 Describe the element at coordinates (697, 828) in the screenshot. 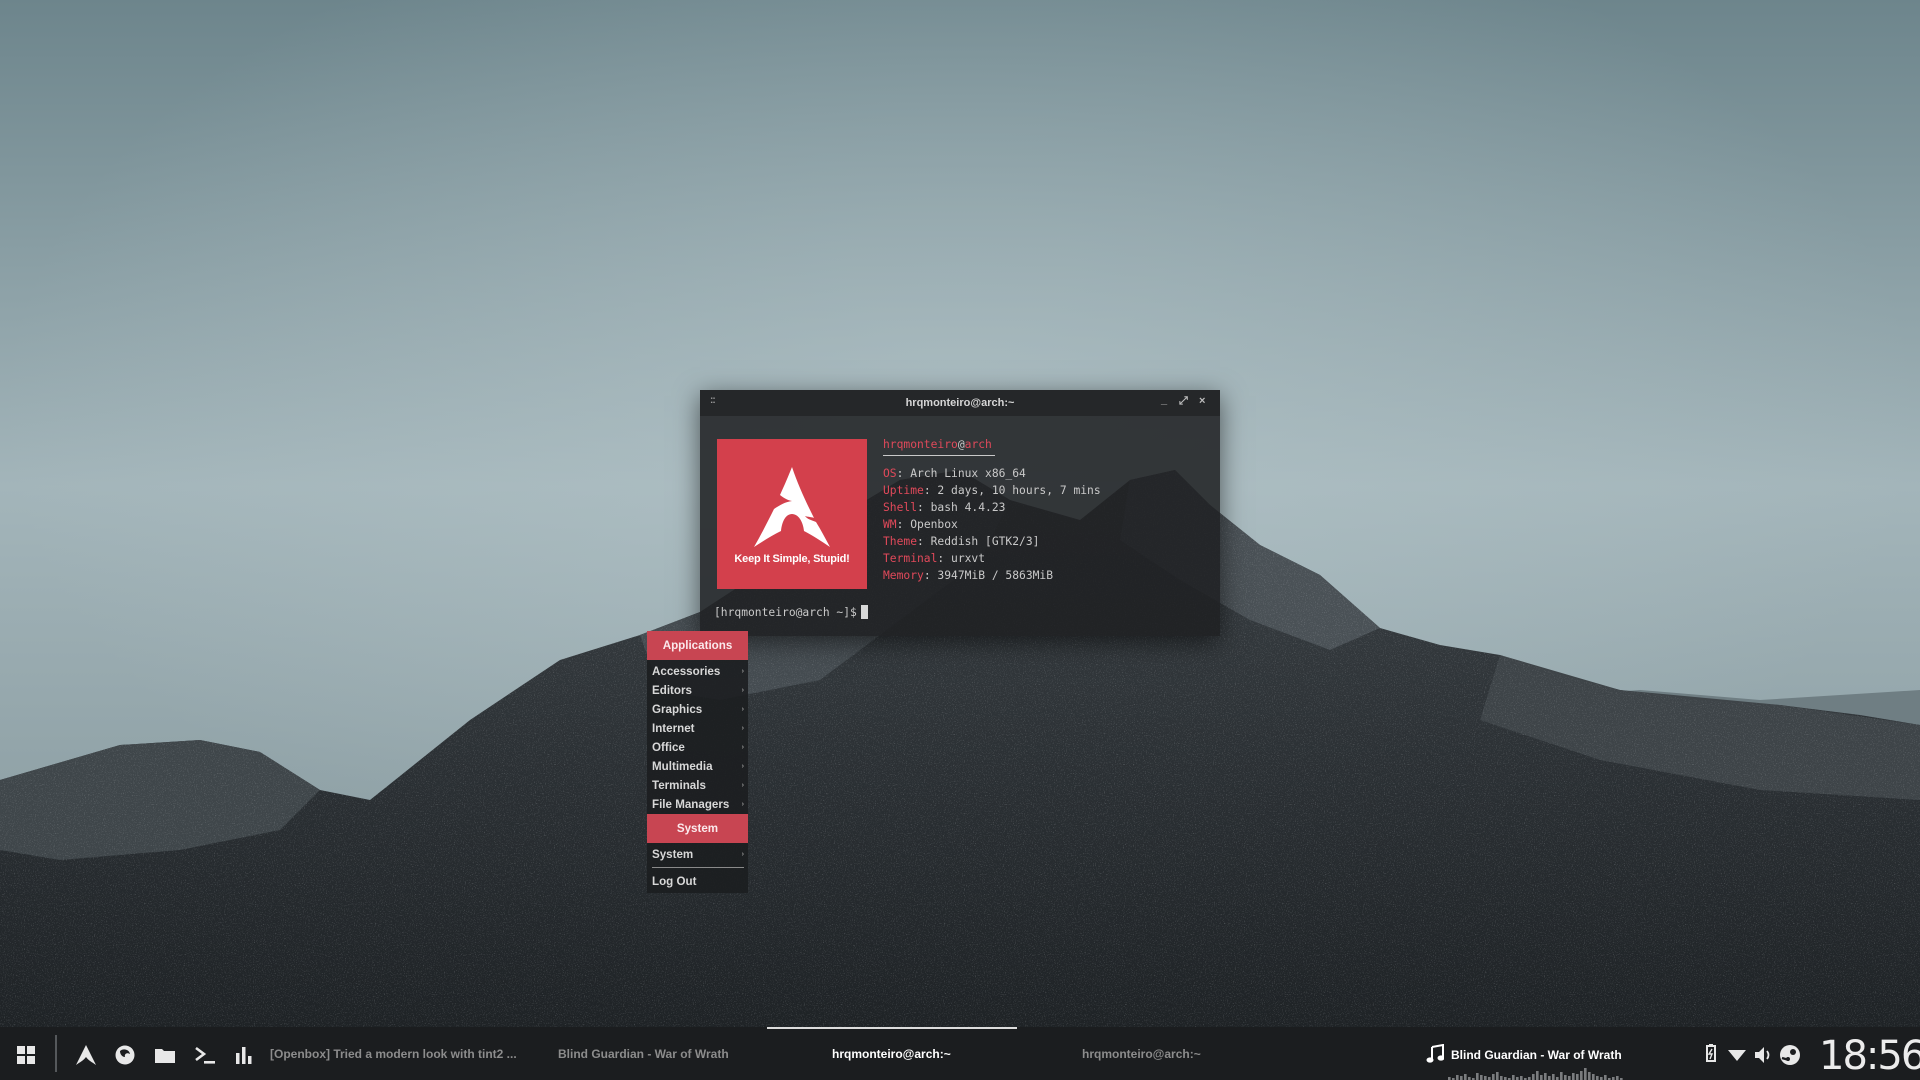

I see `menu-header-system: System` at that location.